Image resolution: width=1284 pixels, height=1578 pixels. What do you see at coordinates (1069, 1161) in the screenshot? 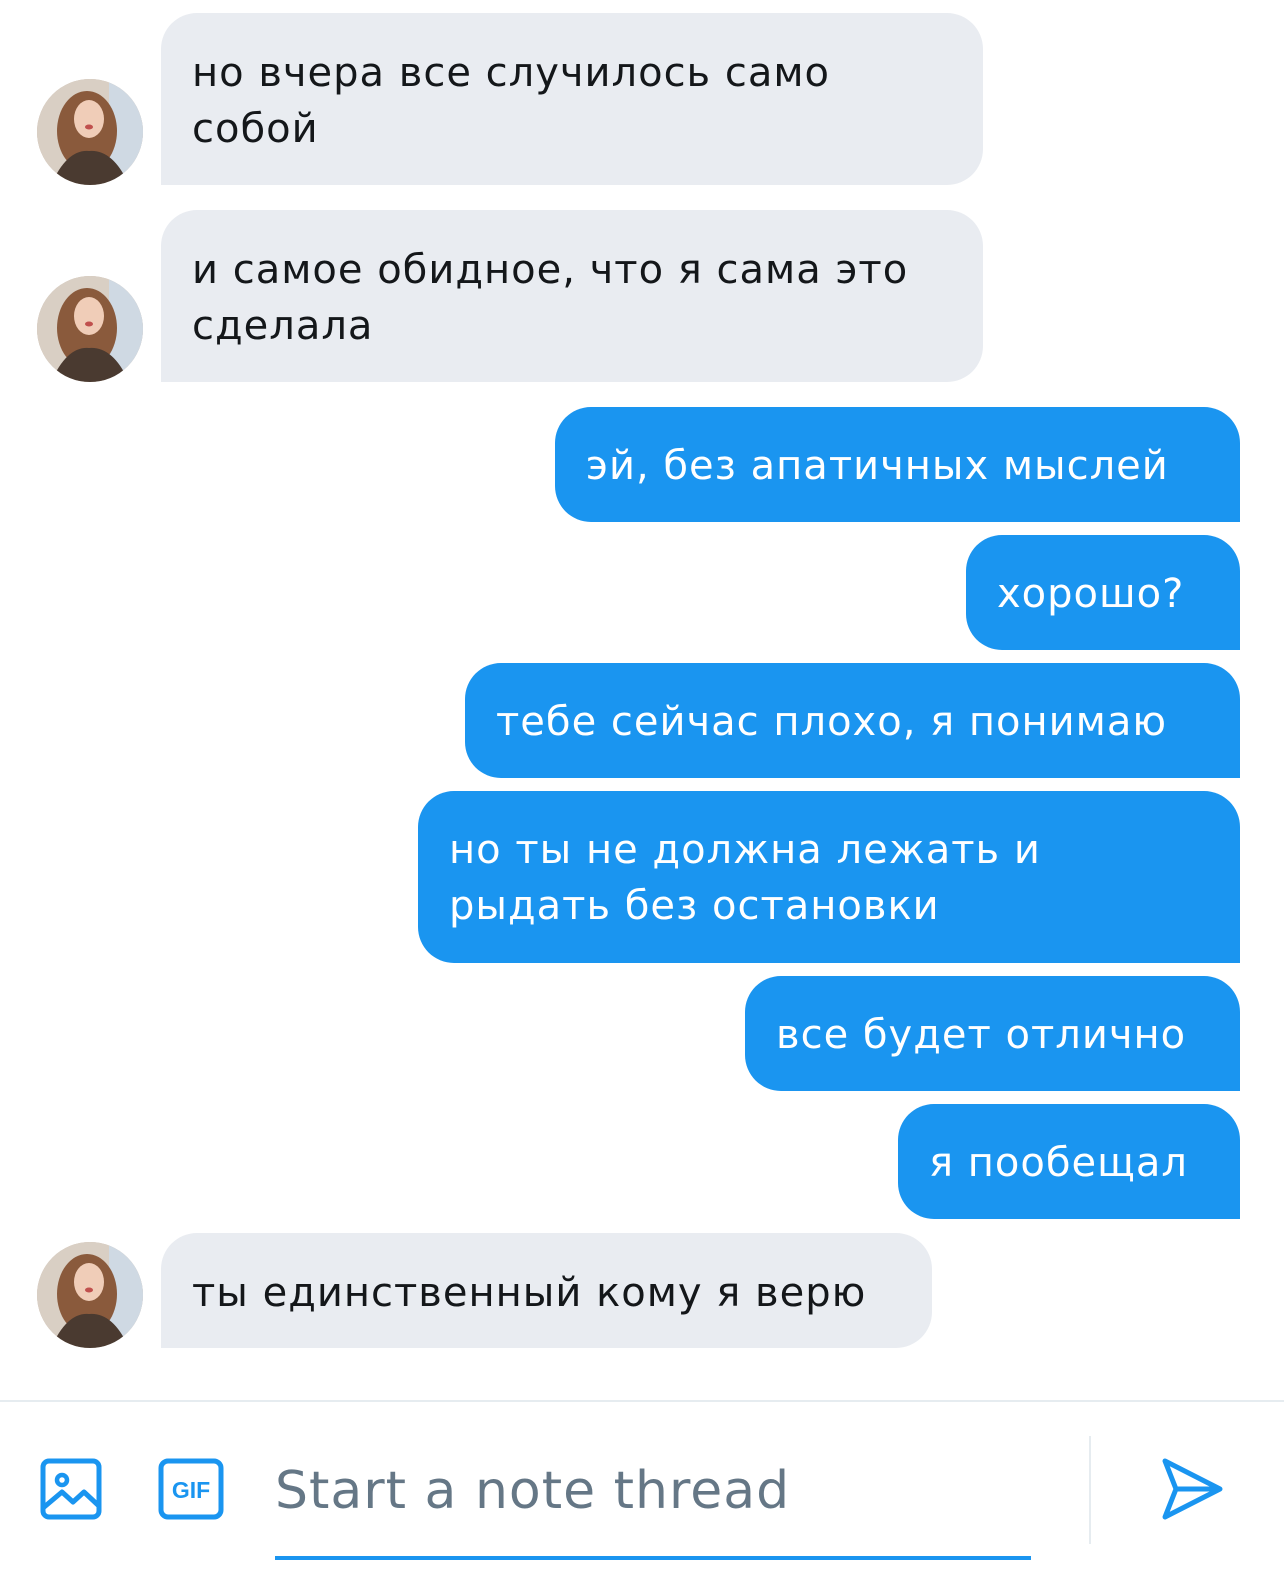
I see `outgoing-message: я пообещал` at bounding box center [1069, 1161].